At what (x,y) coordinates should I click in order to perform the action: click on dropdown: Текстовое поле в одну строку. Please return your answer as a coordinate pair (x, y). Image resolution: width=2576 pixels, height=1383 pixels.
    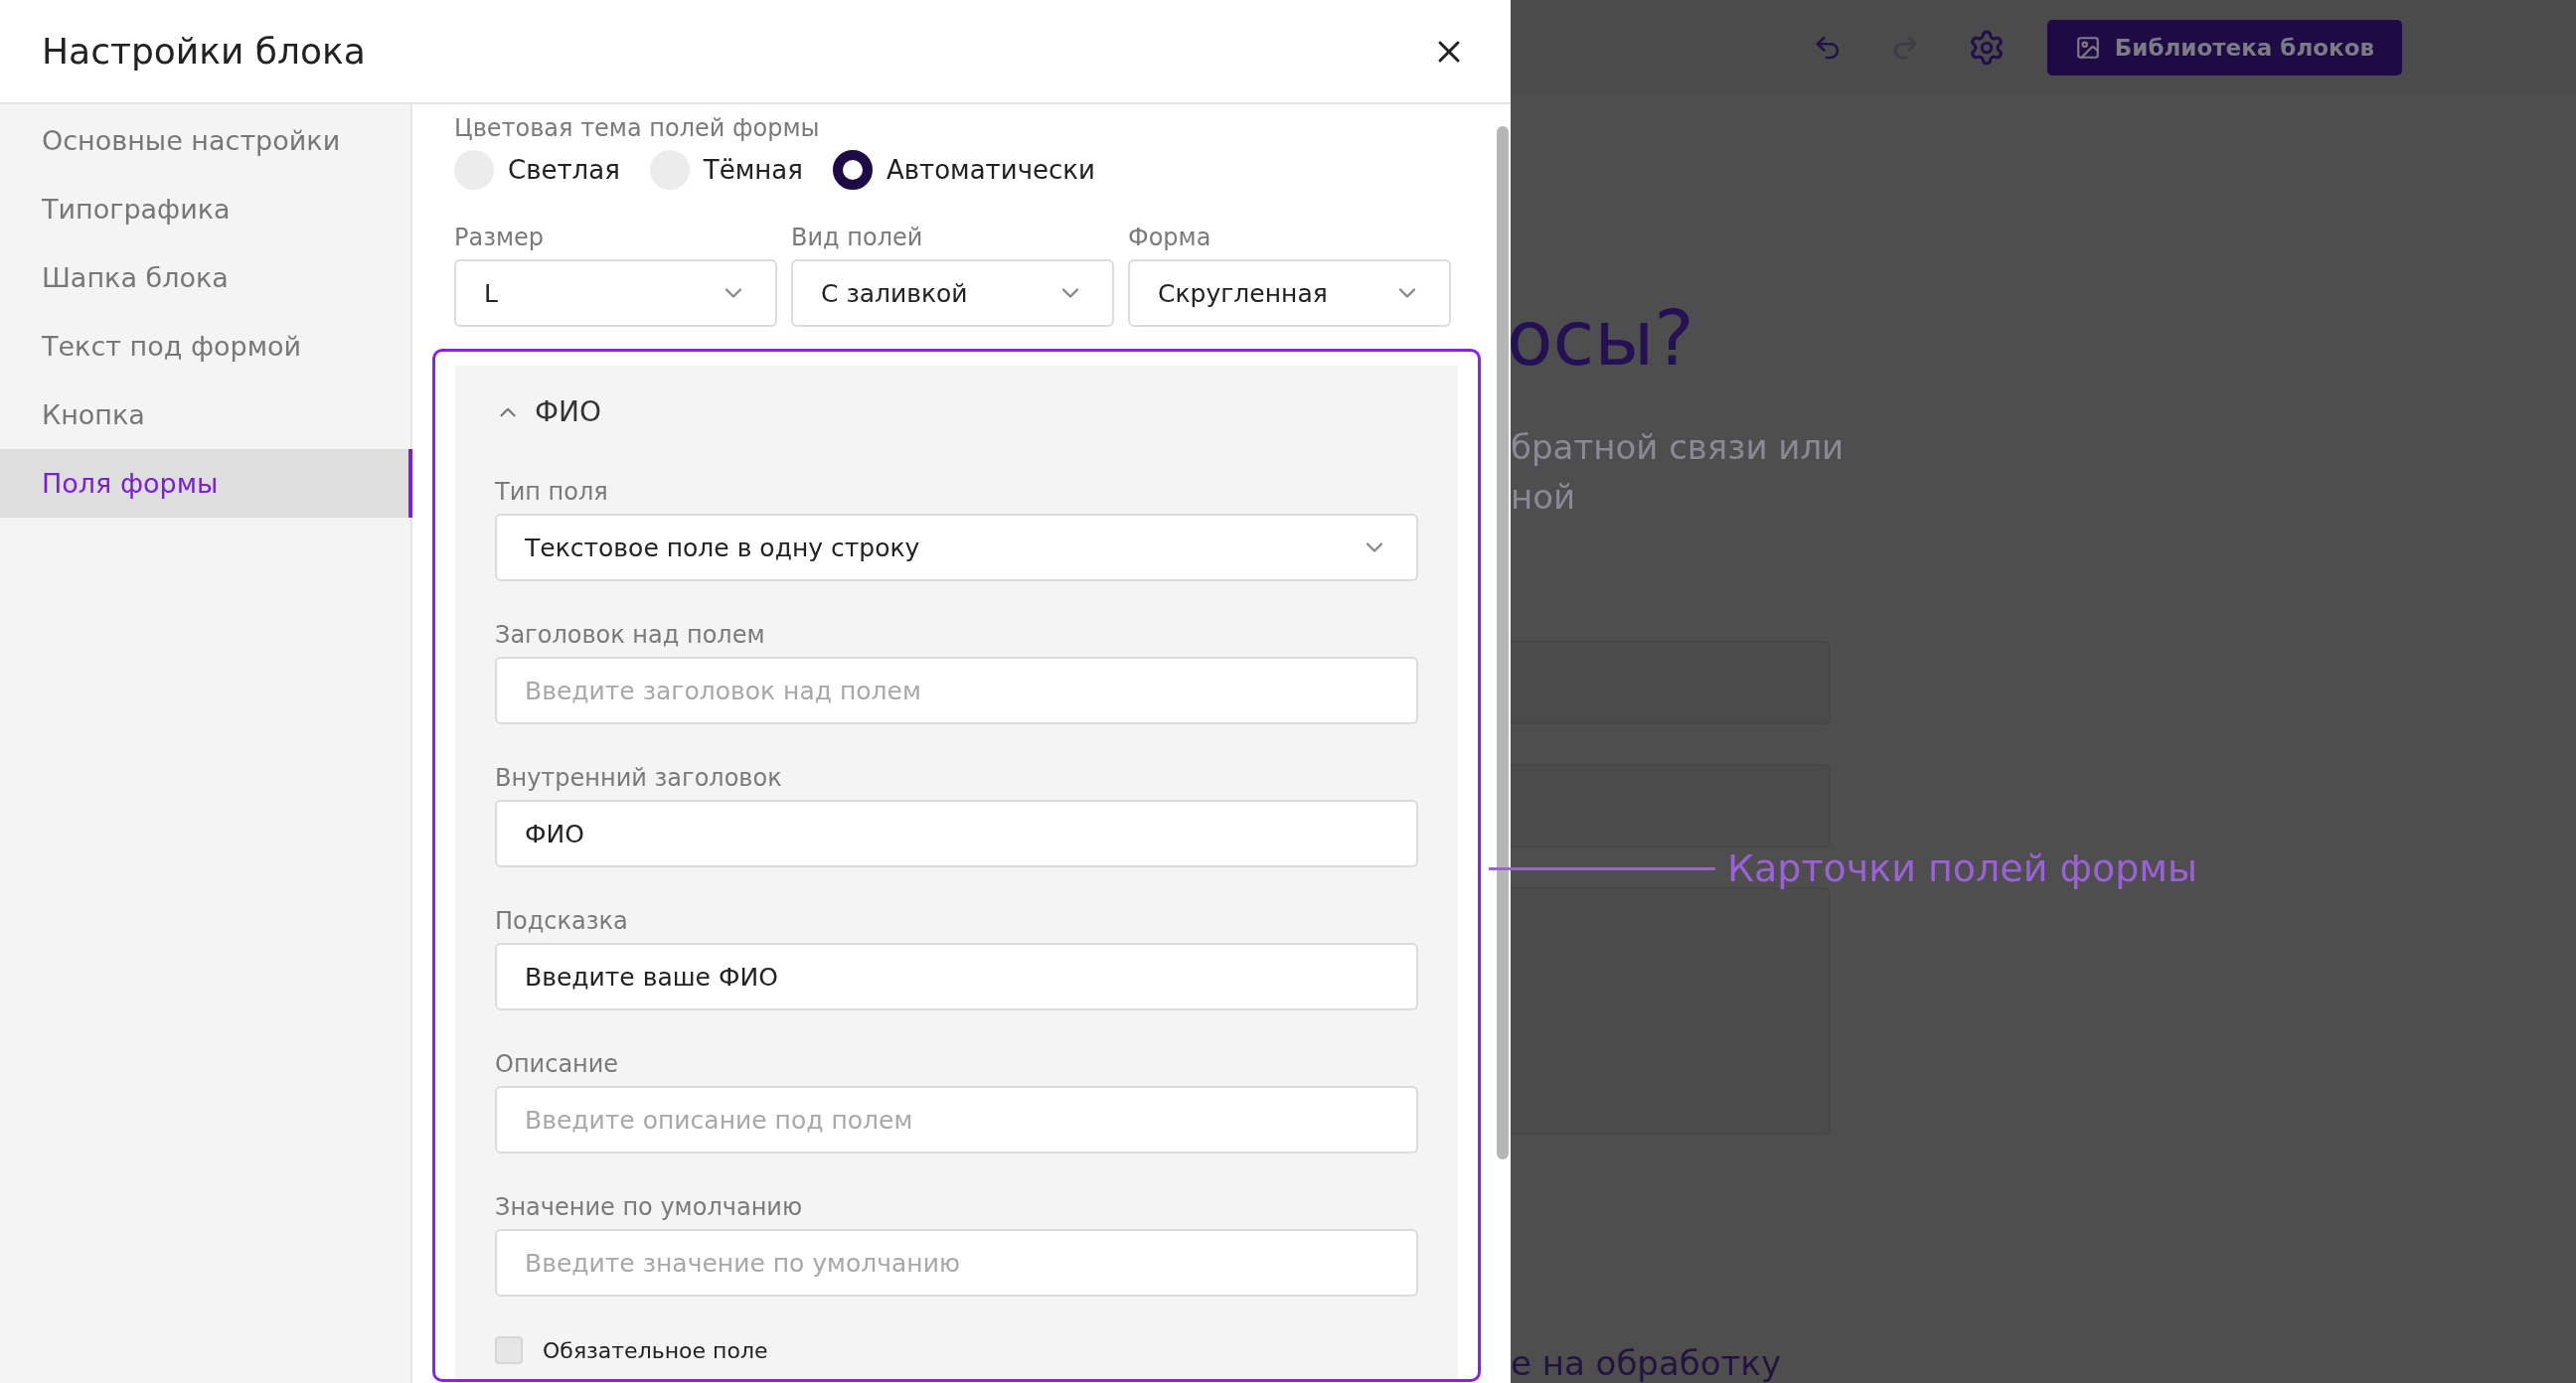
    Looking at the image, I should click on (956, 548).